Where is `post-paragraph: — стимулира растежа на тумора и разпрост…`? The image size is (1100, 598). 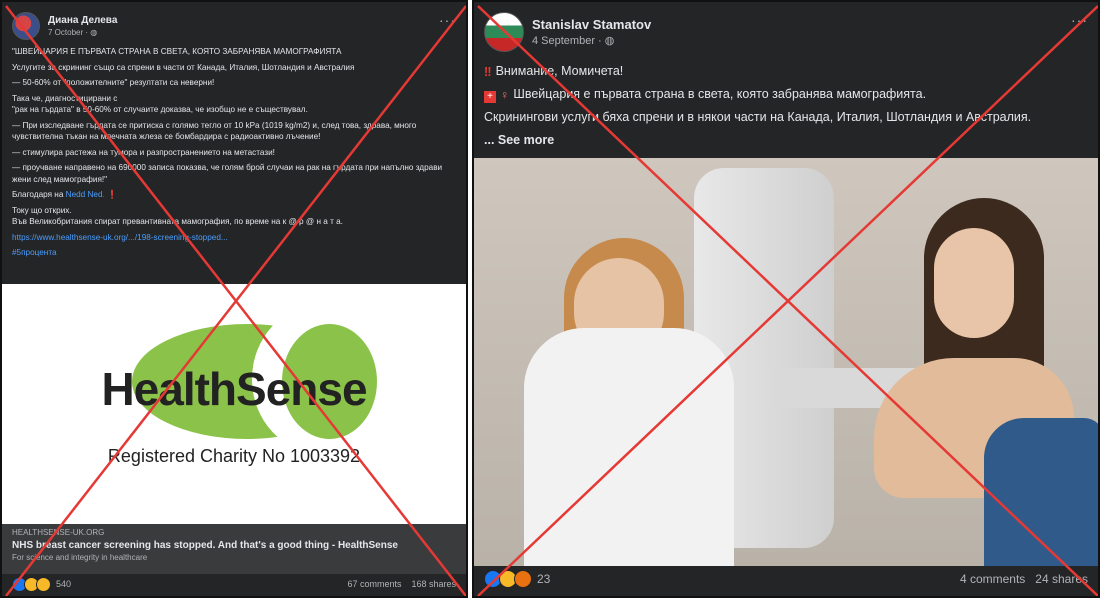
post-paragraph: — стимулира растежа на тумора и разпрост… is located at coordinates (143, 152).